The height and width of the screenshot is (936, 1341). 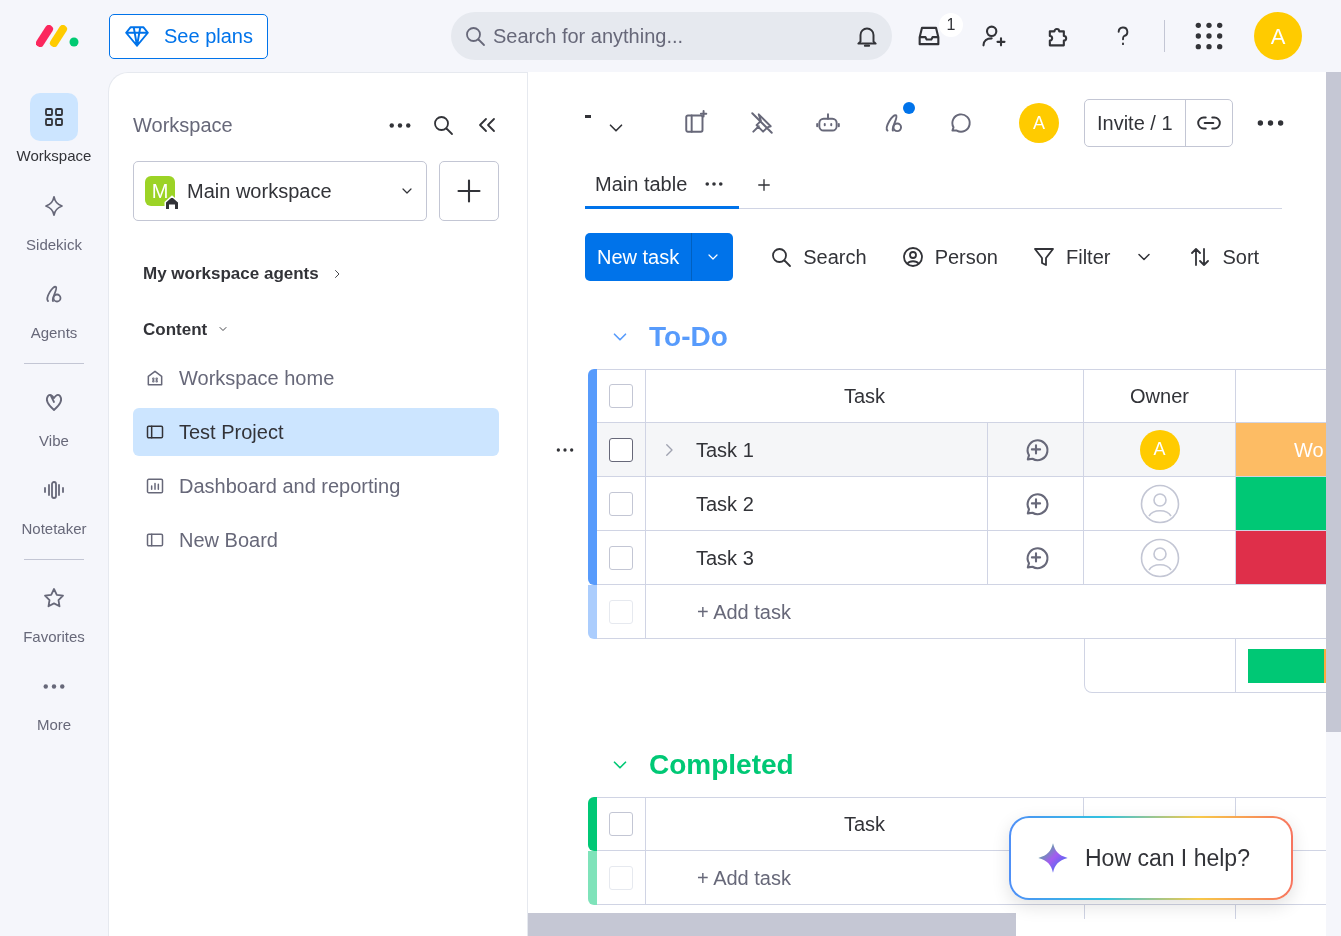 I want to click on grid-icon, so click(x=54, y=117).